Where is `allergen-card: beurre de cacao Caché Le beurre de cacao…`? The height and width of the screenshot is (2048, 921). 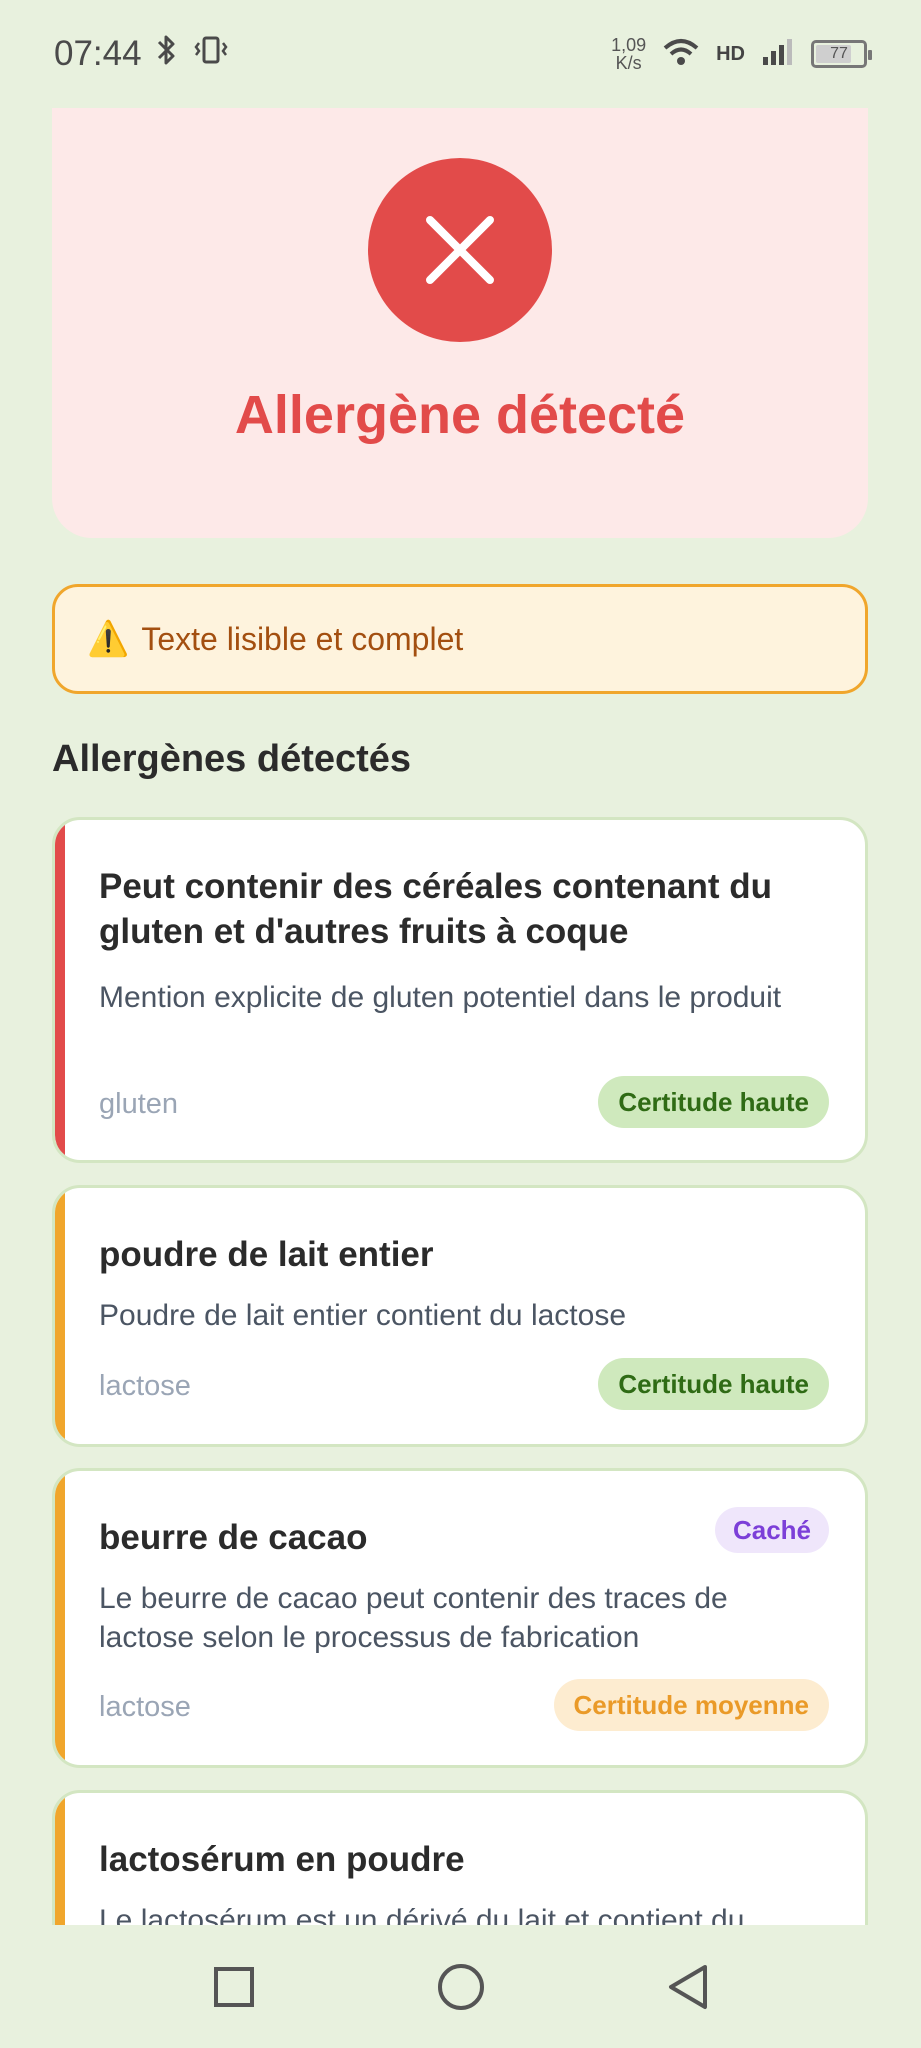 allergen-card: beurre de cacao Caché Le beurre de cacao… is located at coordinates (460, 1618).